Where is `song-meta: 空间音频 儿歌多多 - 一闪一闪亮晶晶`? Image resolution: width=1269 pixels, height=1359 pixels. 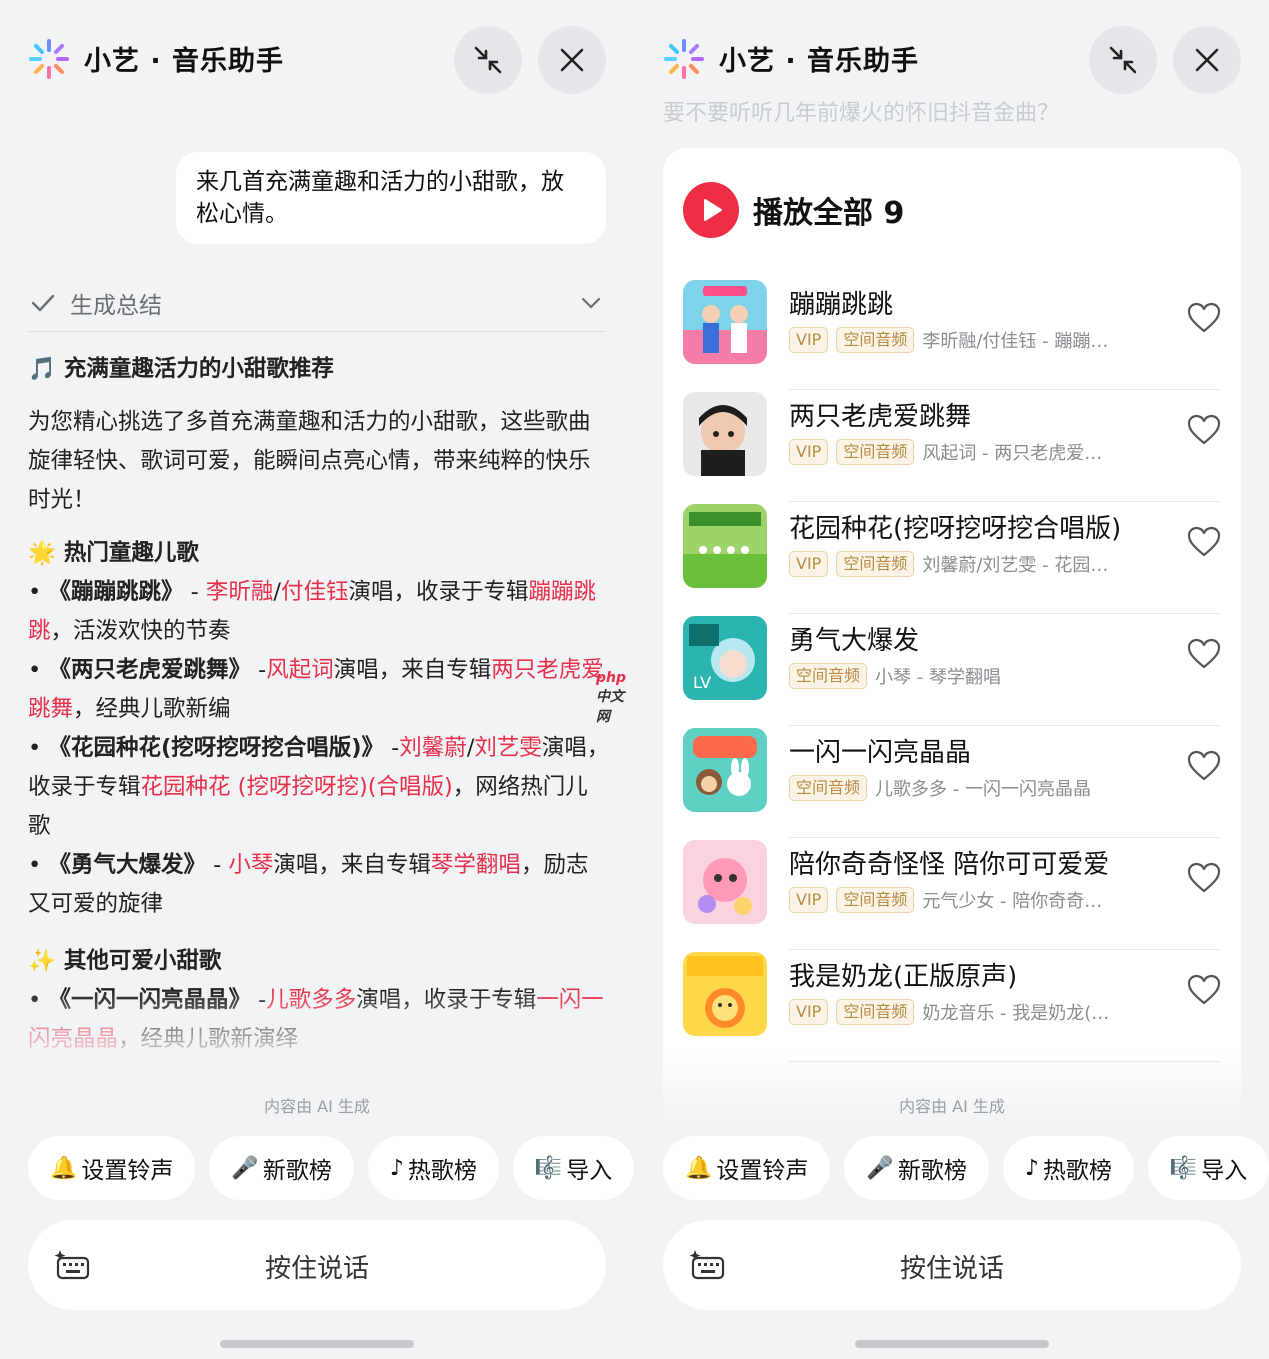 song-meta: 空间音频 儿歌多多 - 一闪一闪亮晶晶 is located at coordinates (940, 788).